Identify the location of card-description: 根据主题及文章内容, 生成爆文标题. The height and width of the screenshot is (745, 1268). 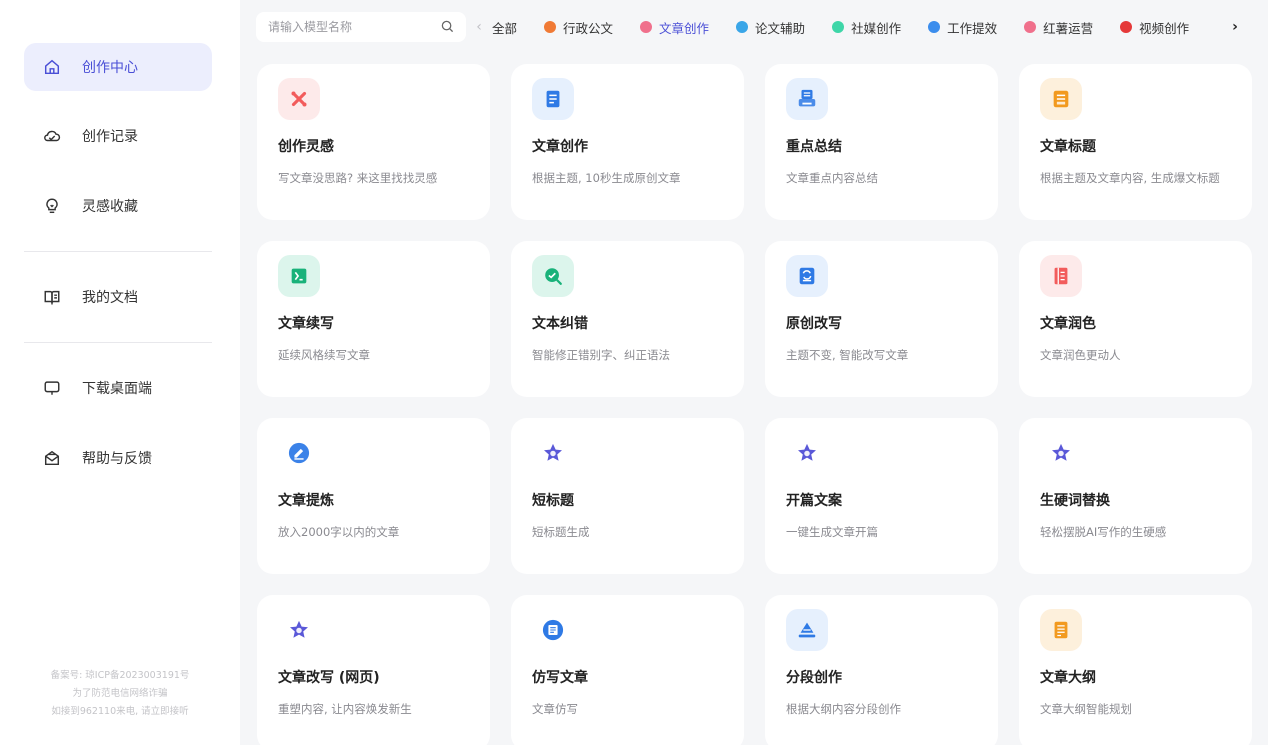
(1130, 178).